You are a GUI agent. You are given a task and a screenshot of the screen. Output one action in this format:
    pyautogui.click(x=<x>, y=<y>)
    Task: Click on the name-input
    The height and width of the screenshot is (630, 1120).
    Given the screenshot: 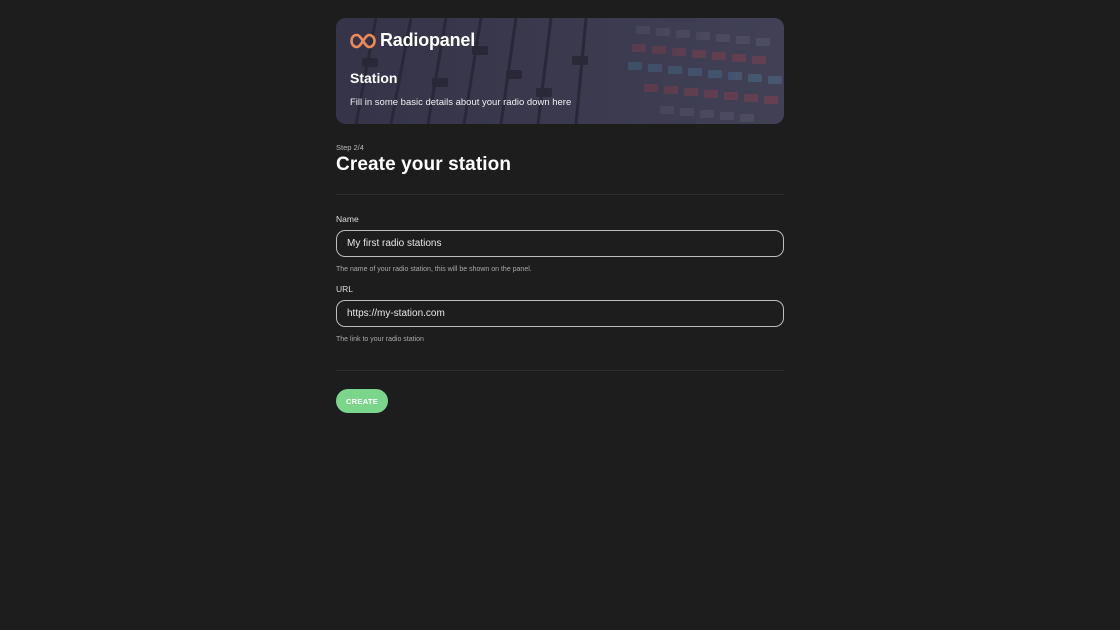 What is the action you would take?
    pyautogui.click(x=560, y=243)
    